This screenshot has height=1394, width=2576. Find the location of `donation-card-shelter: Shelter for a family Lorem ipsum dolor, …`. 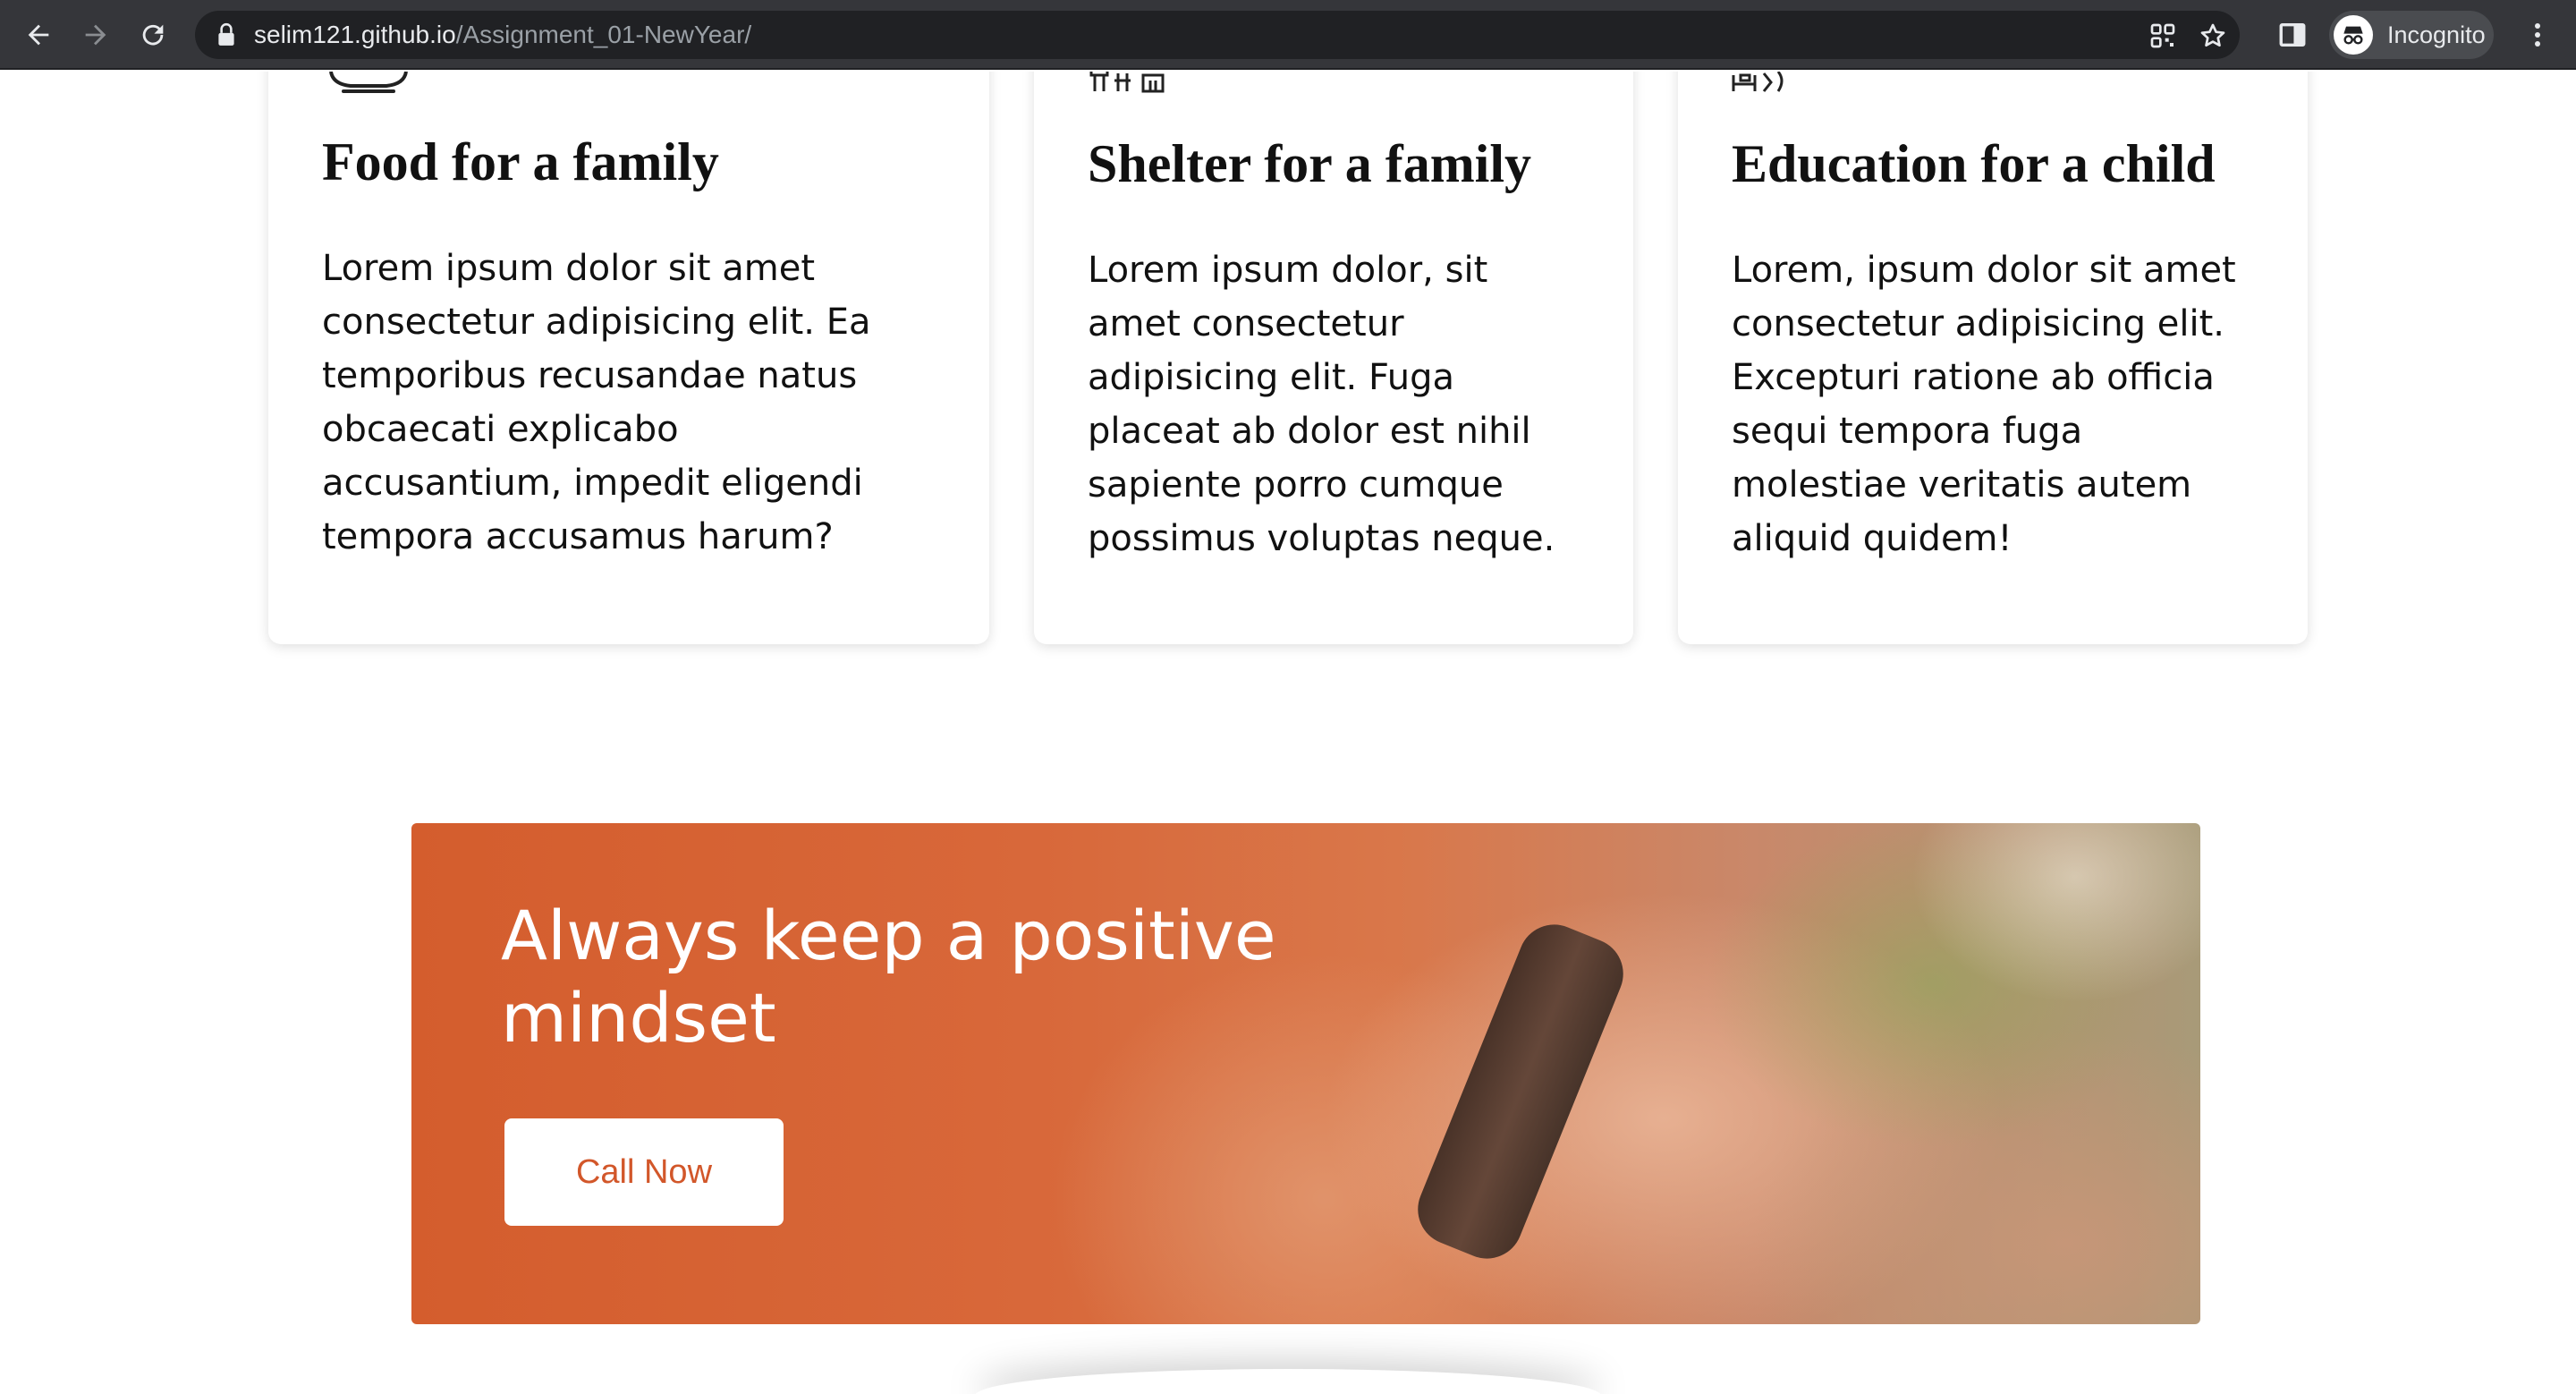

donation-card-shelter: Shelter for a family Lorem ipsum dolor, … is located at coordinates (1333, 358).